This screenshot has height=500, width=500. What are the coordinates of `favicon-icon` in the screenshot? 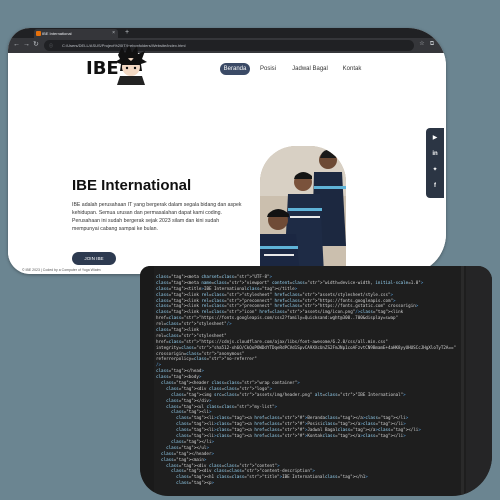 It's located at (38, 33).